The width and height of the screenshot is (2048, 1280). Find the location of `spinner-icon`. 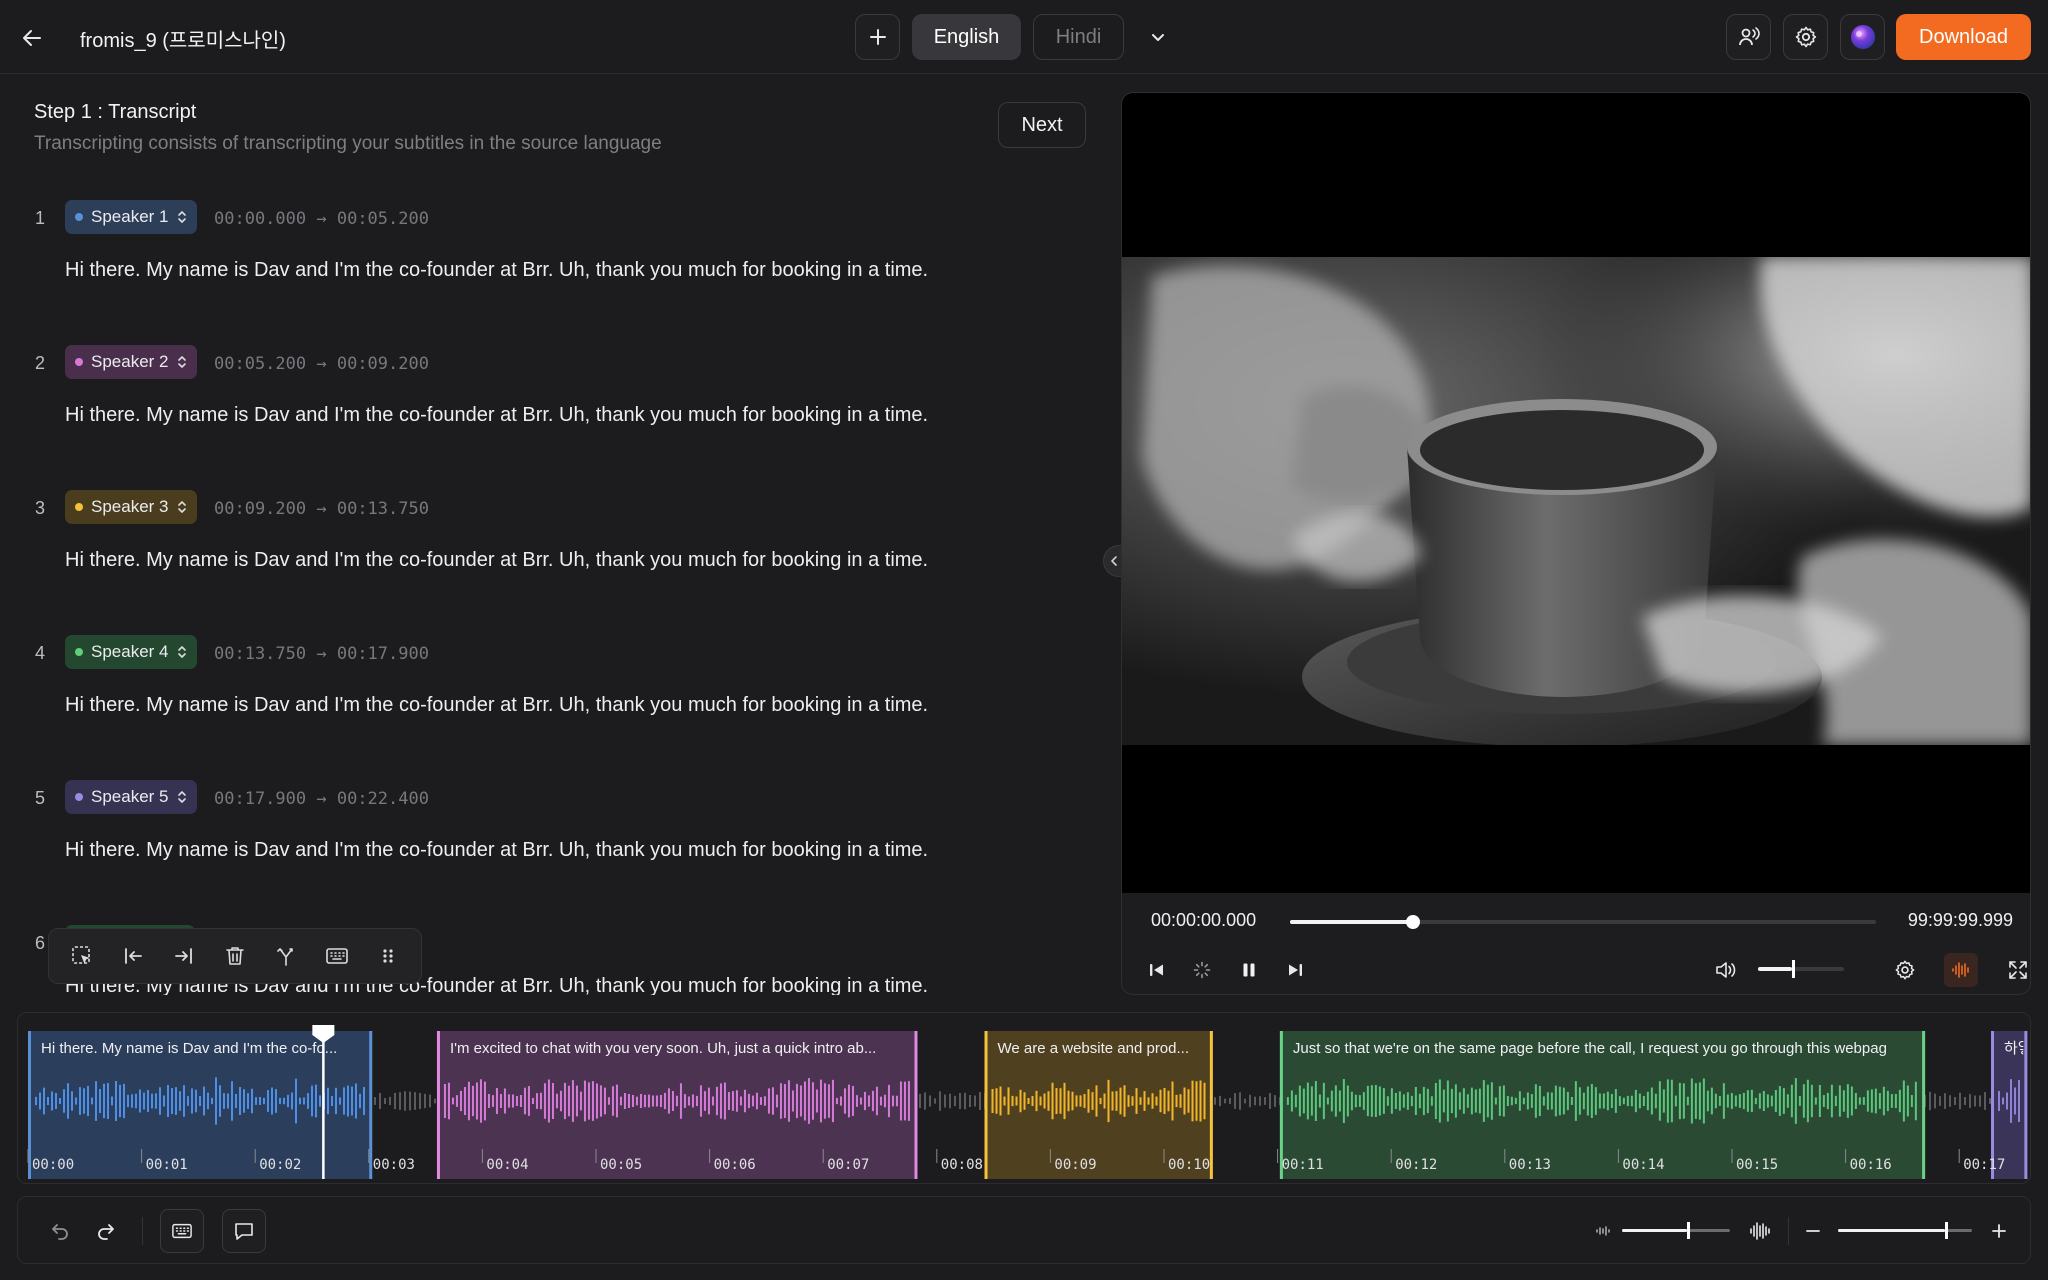

spinner-icon is located at coordinates (1202, 970).